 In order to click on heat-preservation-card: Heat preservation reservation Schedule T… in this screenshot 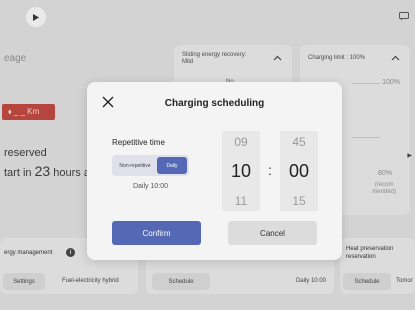, I will do `click(377, 266)`.